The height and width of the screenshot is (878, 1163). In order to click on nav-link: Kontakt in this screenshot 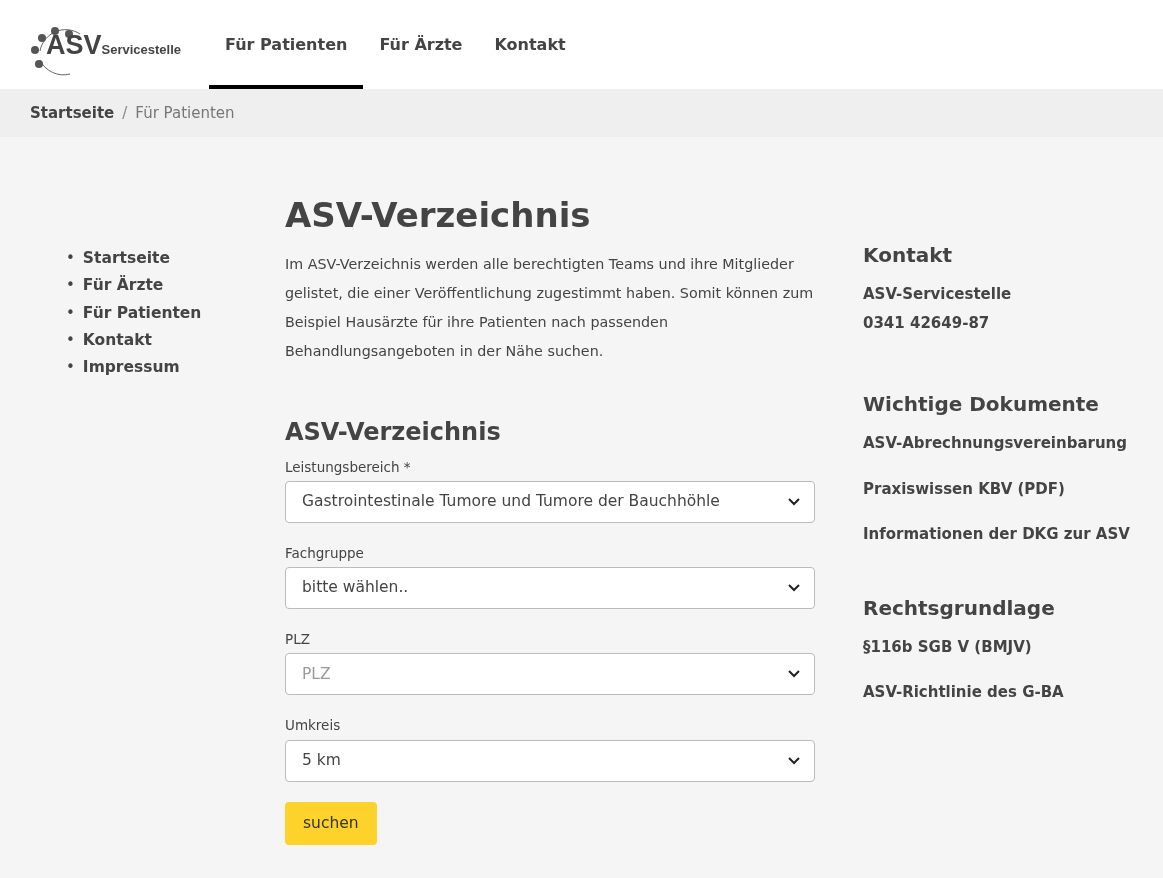, I will do `click(530, 44)`.